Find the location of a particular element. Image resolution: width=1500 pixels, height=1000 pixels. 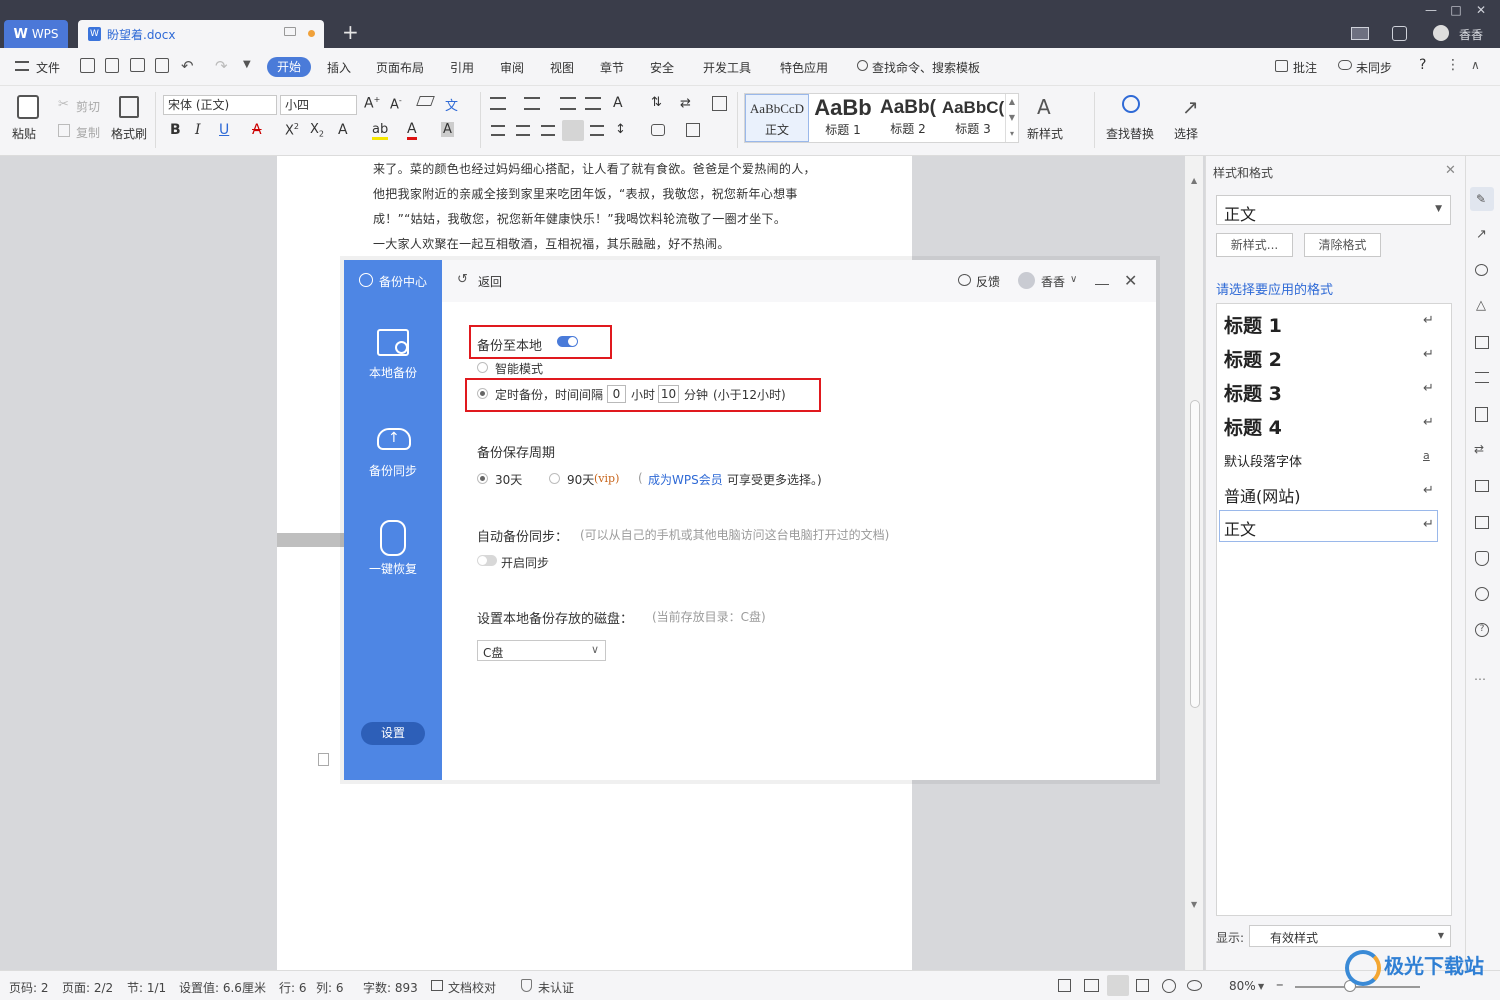

drop-icon: △ is located at coordinates (1481, 305).